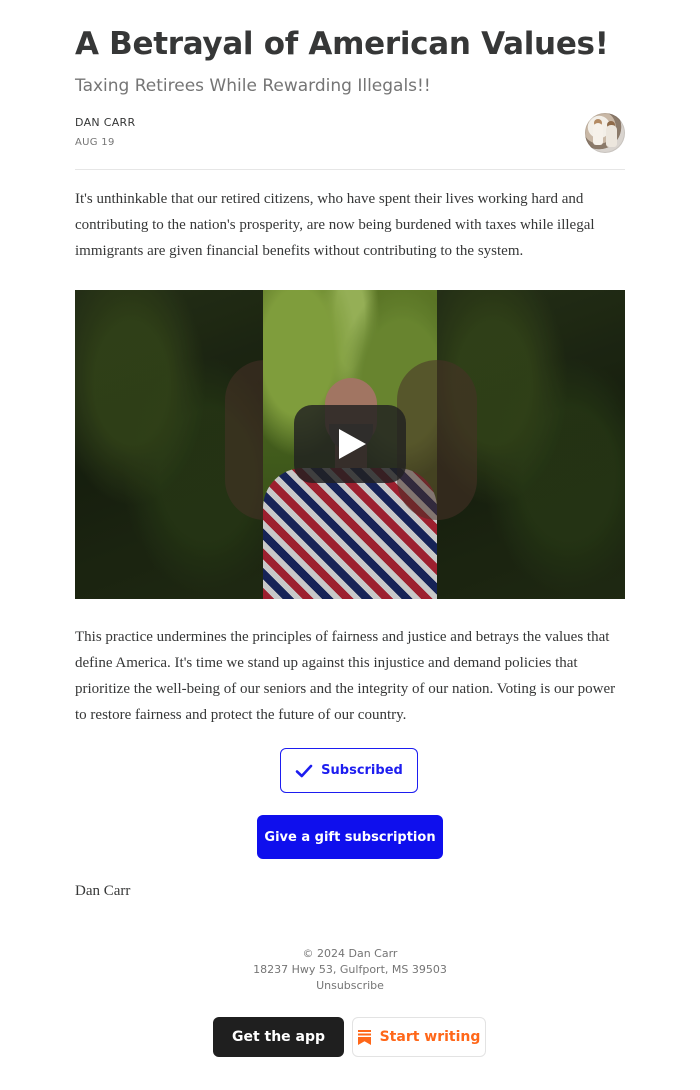 The width and height of the screenshot is (700, 1090). I want to click on subscribed-button: Subscribed, so click(349, 770).